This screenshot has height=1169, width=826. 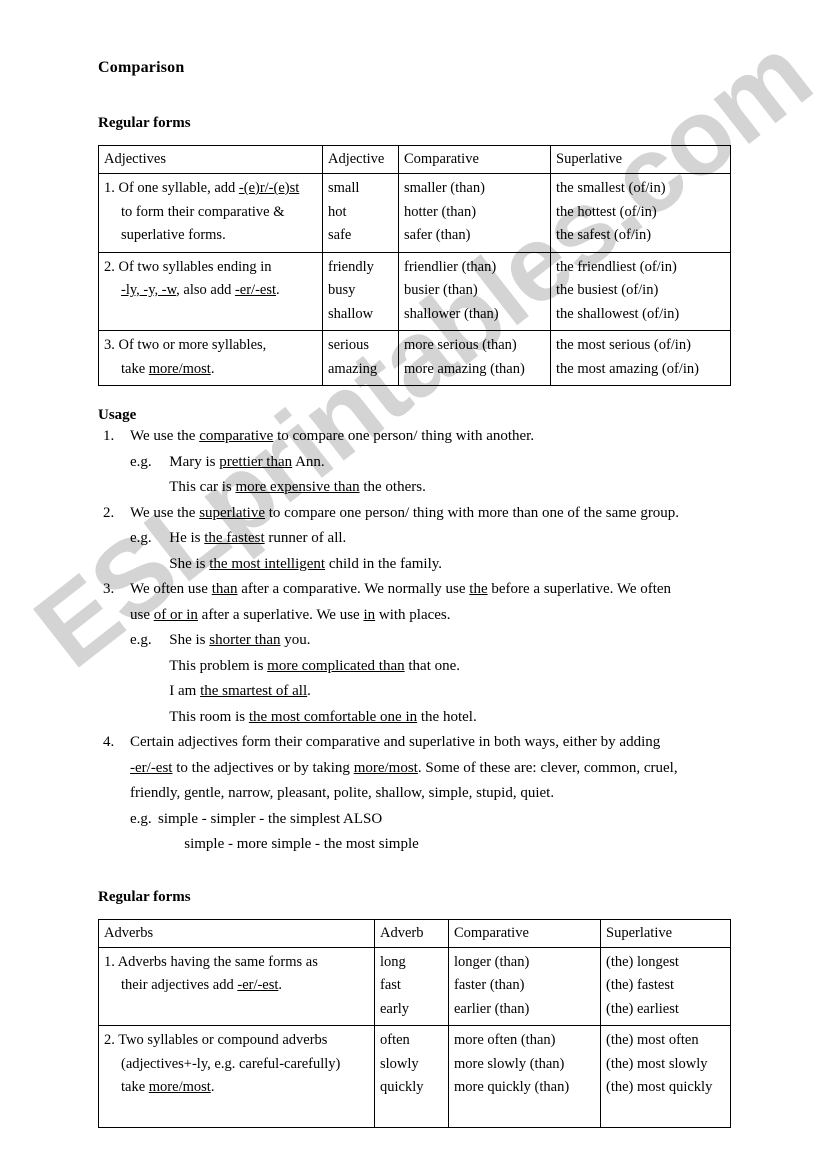 I want to click on column-header-adverbs: Adverbs, so click(x=236, y=933).